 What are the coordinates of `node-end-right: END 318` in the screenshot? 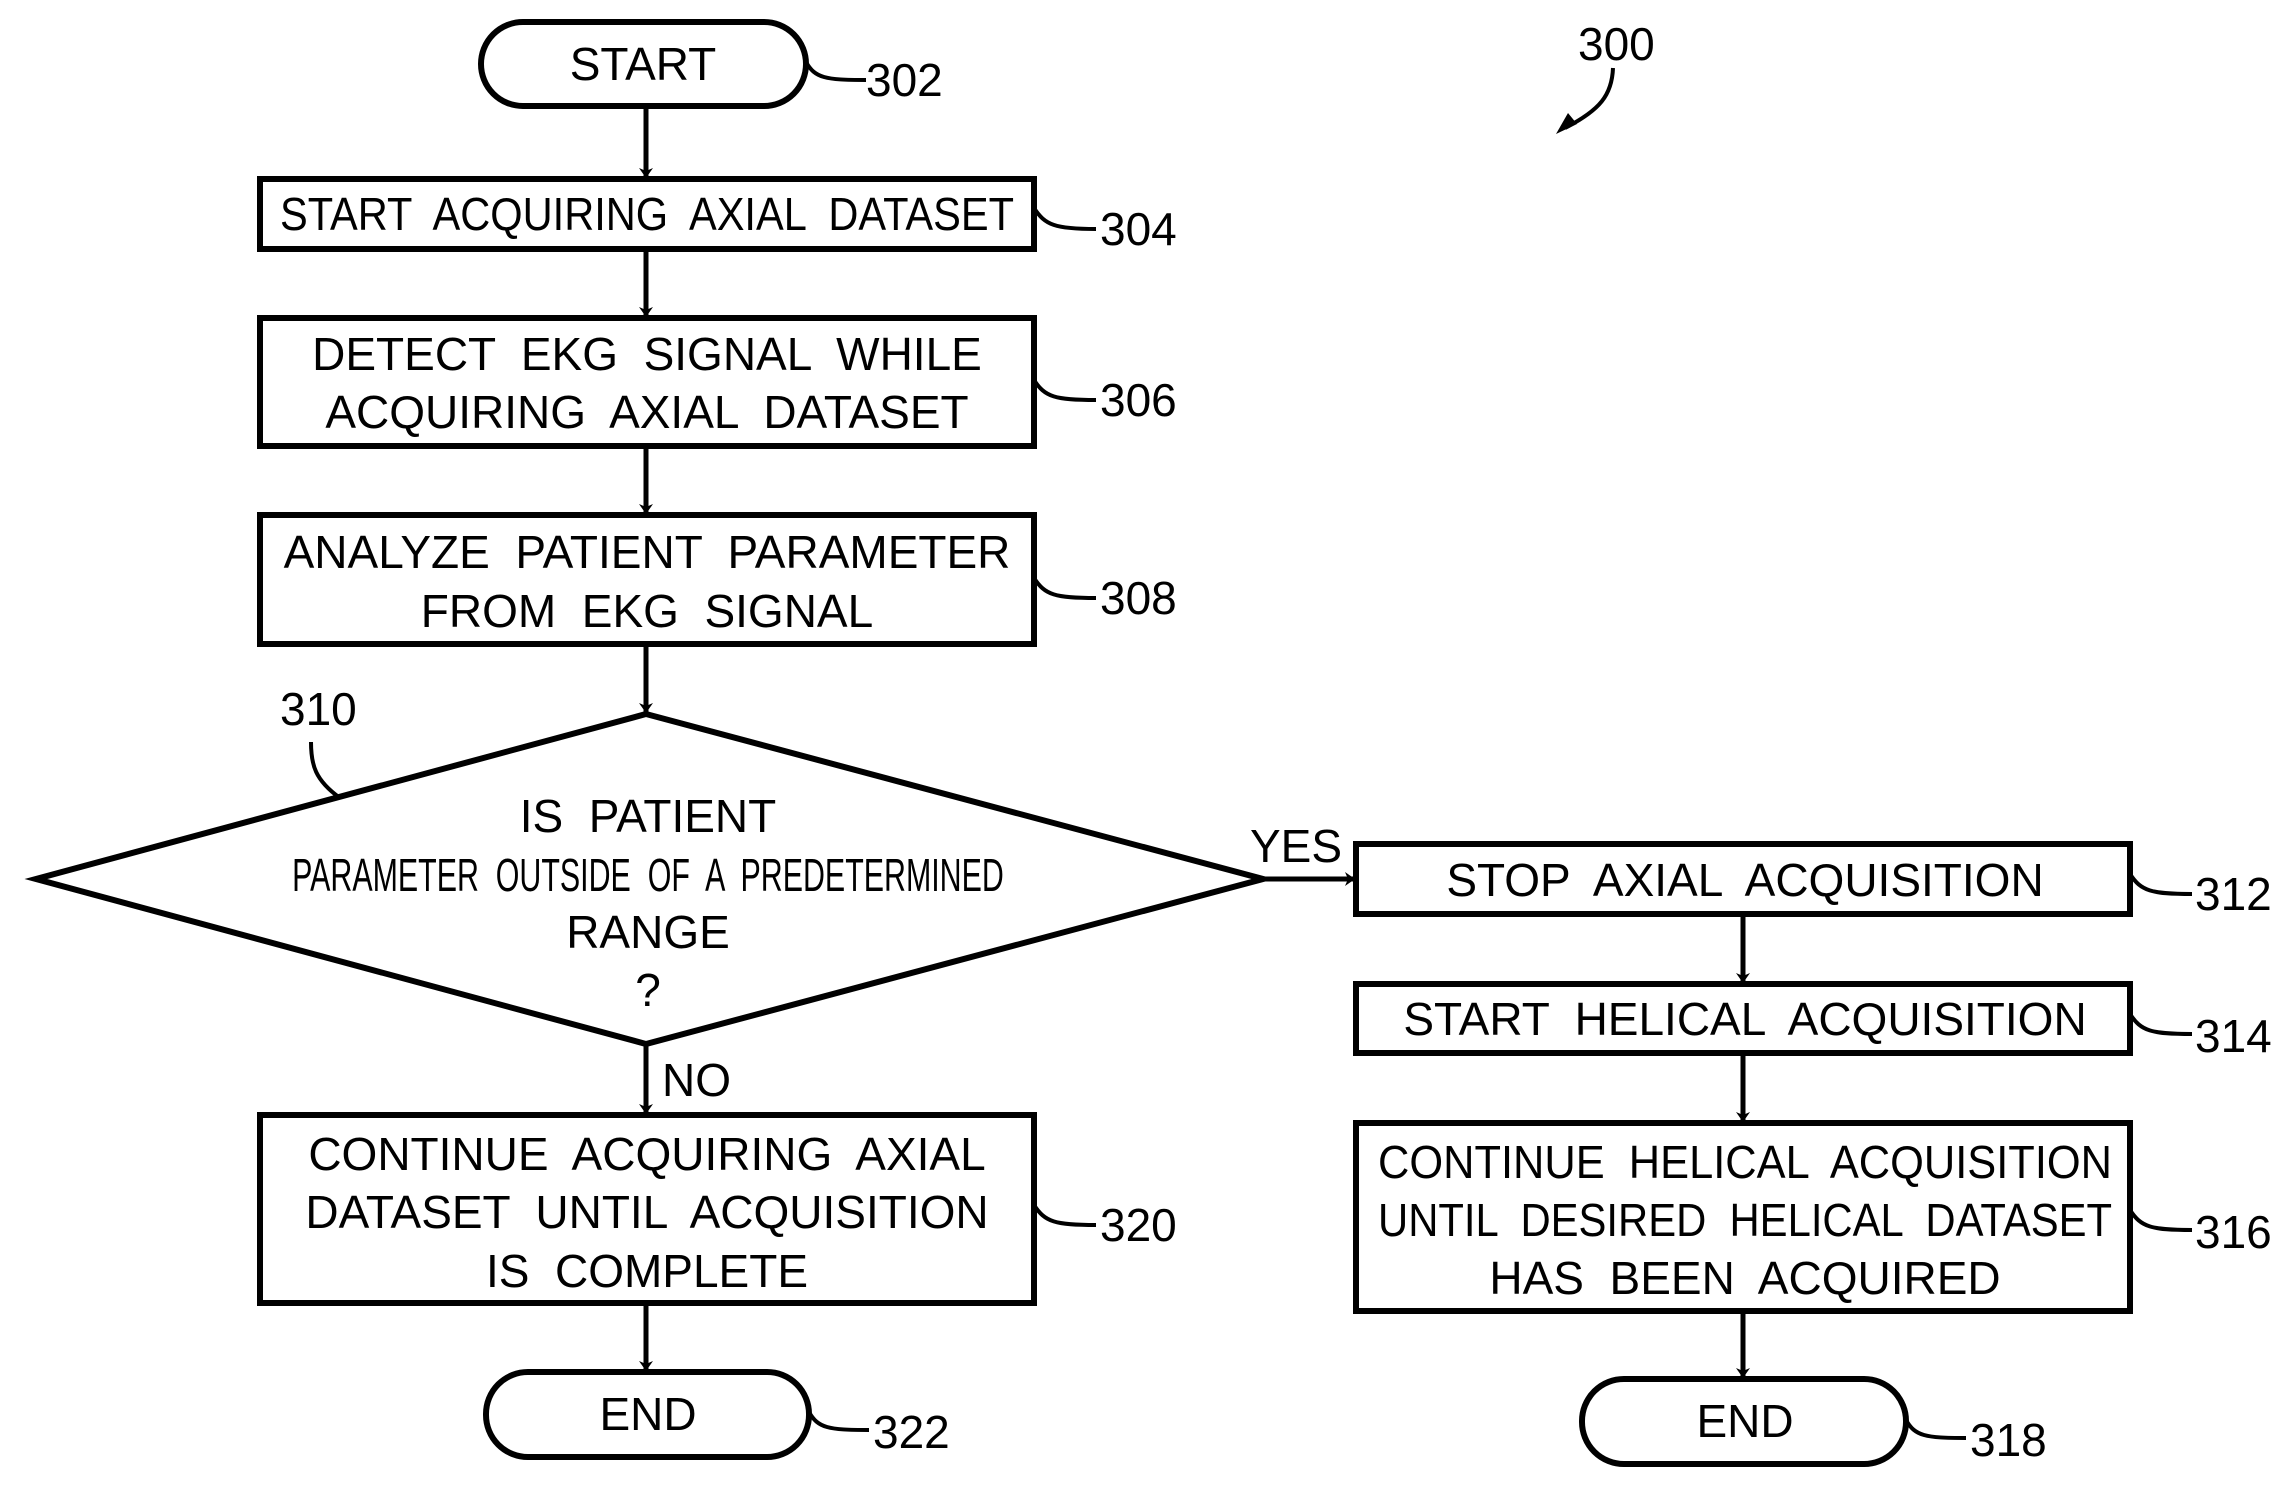 It's located at (1813, 1421).